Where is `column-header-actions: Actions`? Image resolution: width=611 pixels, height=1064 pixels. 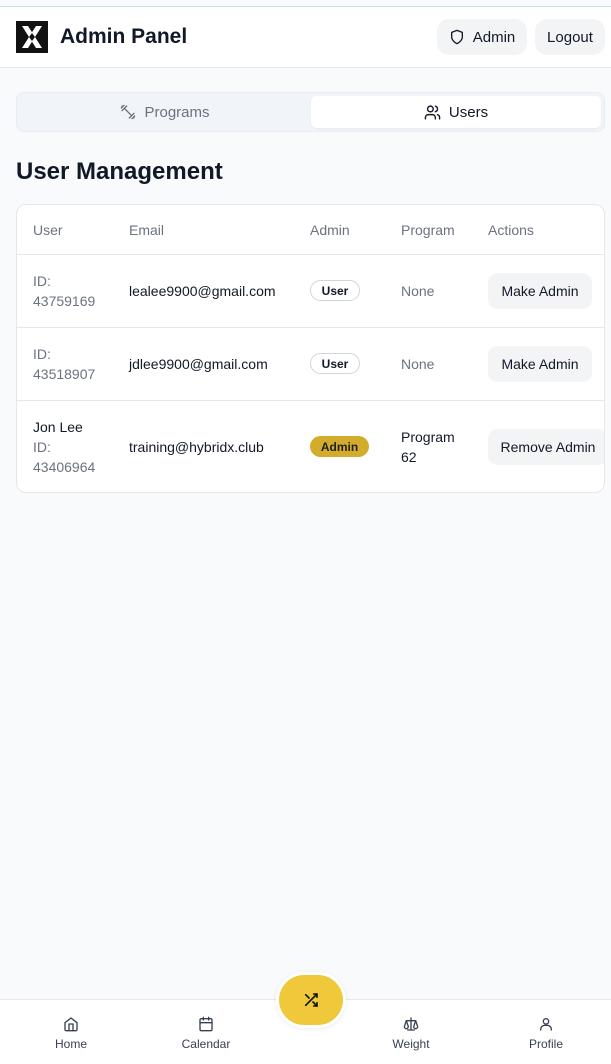 column-header-actions: Actions is located at coordinates (511, 230).